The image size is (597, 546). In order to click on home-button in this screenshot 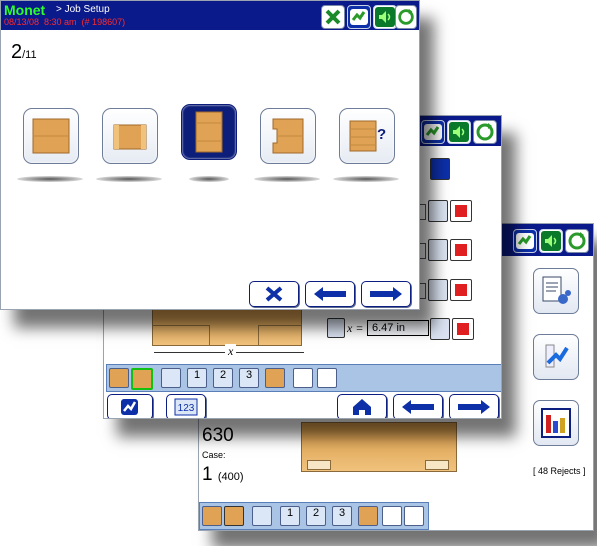, I will do `click(362, 406)`.